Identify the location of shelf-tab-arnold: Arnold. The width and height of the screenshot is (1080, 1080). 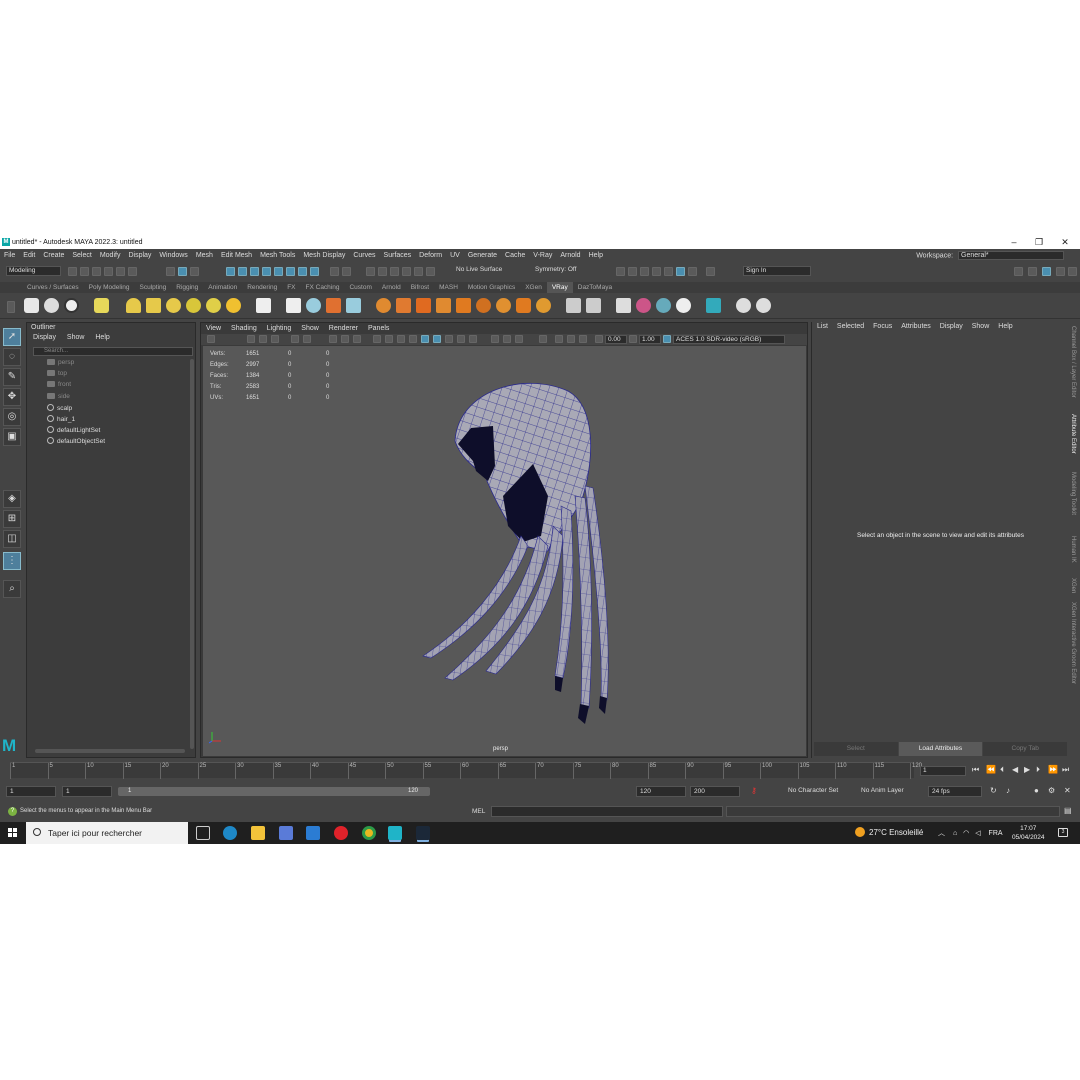
(391, 287).